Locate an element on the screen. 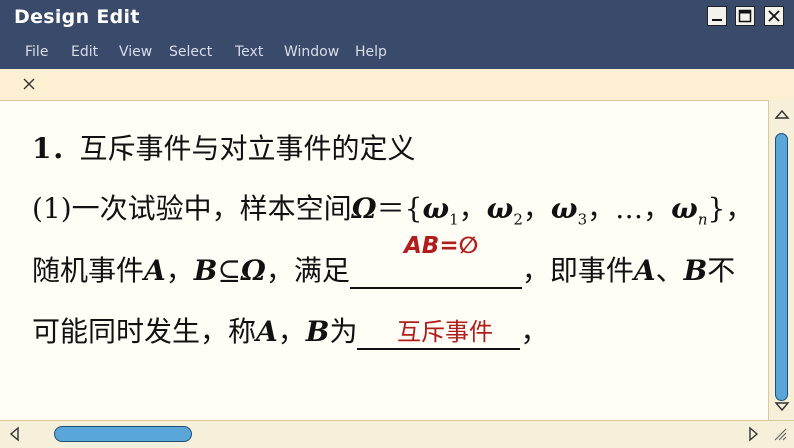  menu-window: Window is located at coordinates (311, 52).